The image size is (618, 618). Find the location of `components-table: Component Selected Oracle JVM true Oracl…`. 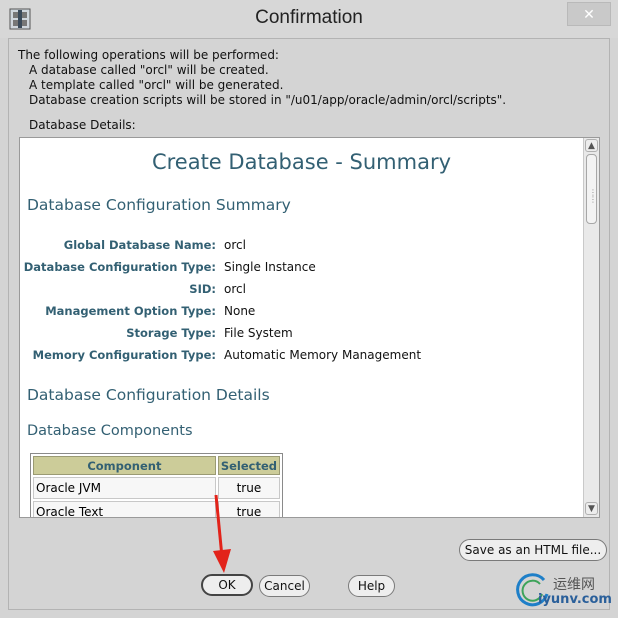

components-table: Component Selected Oracle JVM true Oracl… is located at coordinates (156, 485).